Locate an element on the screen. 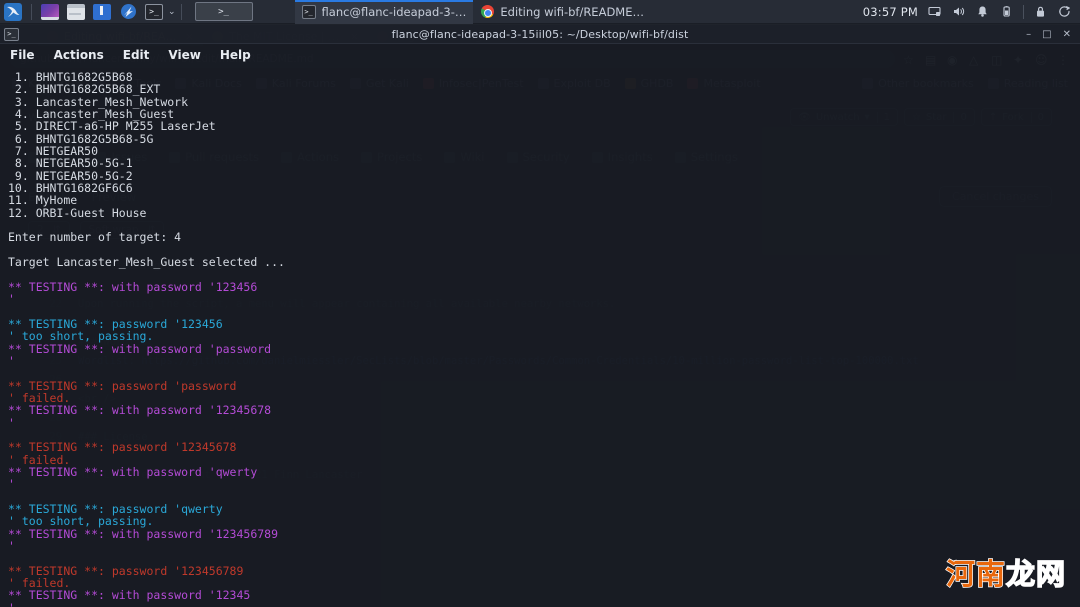 The width and height of the screenshot is (1080, 607). terminal-line: 9. NETGEAR50-5G-2 is located at coordinates (70, 175).